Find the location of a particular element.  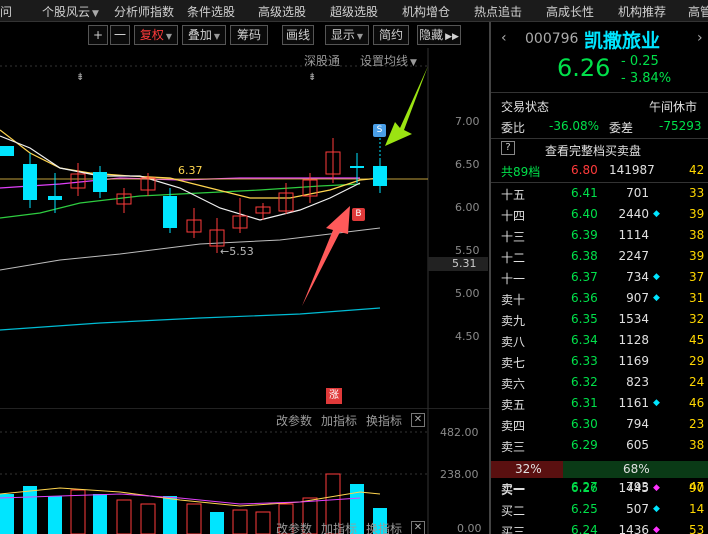

level-volume: 701 is located at coordinates (637, 193).